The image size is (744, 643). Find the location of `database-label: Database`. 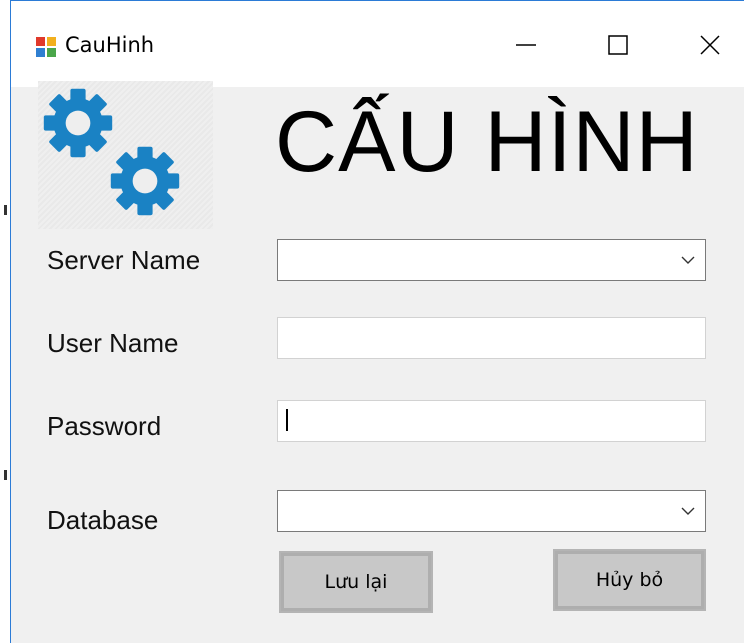

database-label: Database is located at coordinates (103, 520).